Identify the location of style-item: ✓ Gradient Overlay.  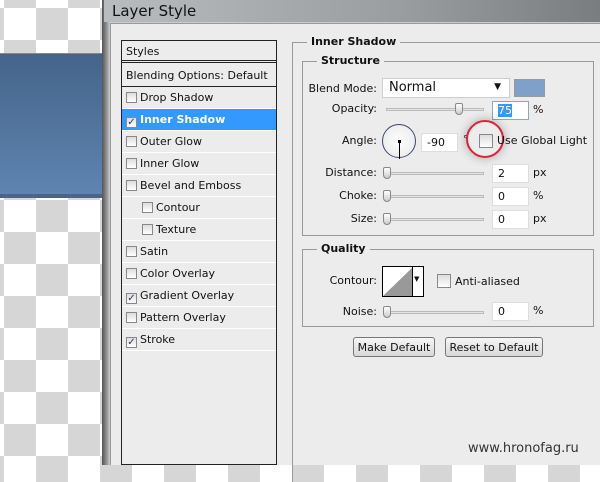
(199, 296).